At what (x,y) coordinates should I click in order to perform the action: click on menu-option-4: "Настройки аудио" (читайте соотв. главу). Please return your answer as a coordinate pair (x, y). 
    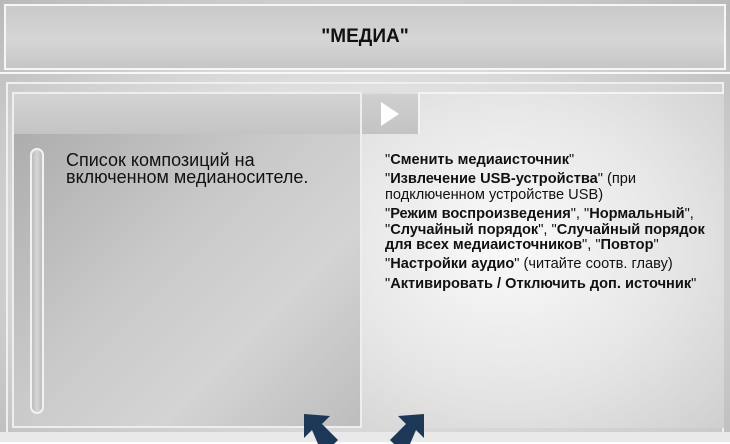
    Looking at the image, I should click on (555, 264).